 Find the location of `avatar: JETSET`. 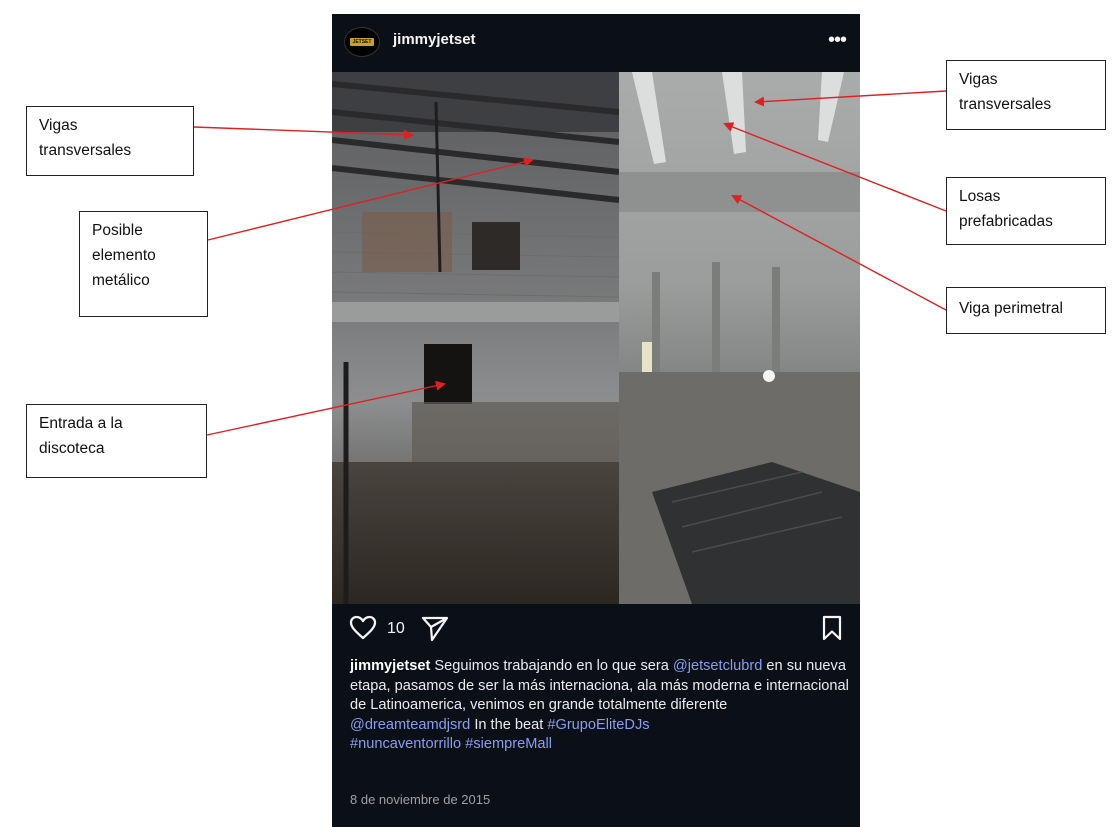

avatar: JETSET is located at coordinates (362, 42).